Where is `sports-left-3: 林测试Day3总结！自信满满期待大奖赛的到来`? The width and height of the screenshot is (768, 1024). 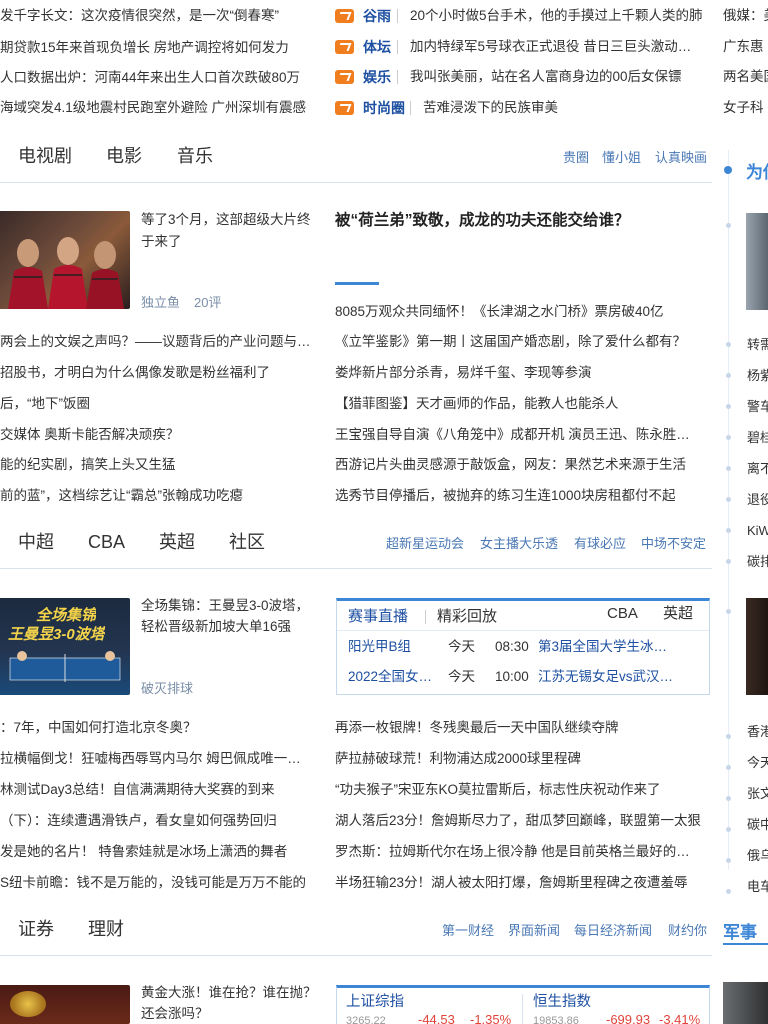 sports-left-3: 林测试Day3总结！自信满满期待大奖赛的到来 is located at coordinates (161, 790).